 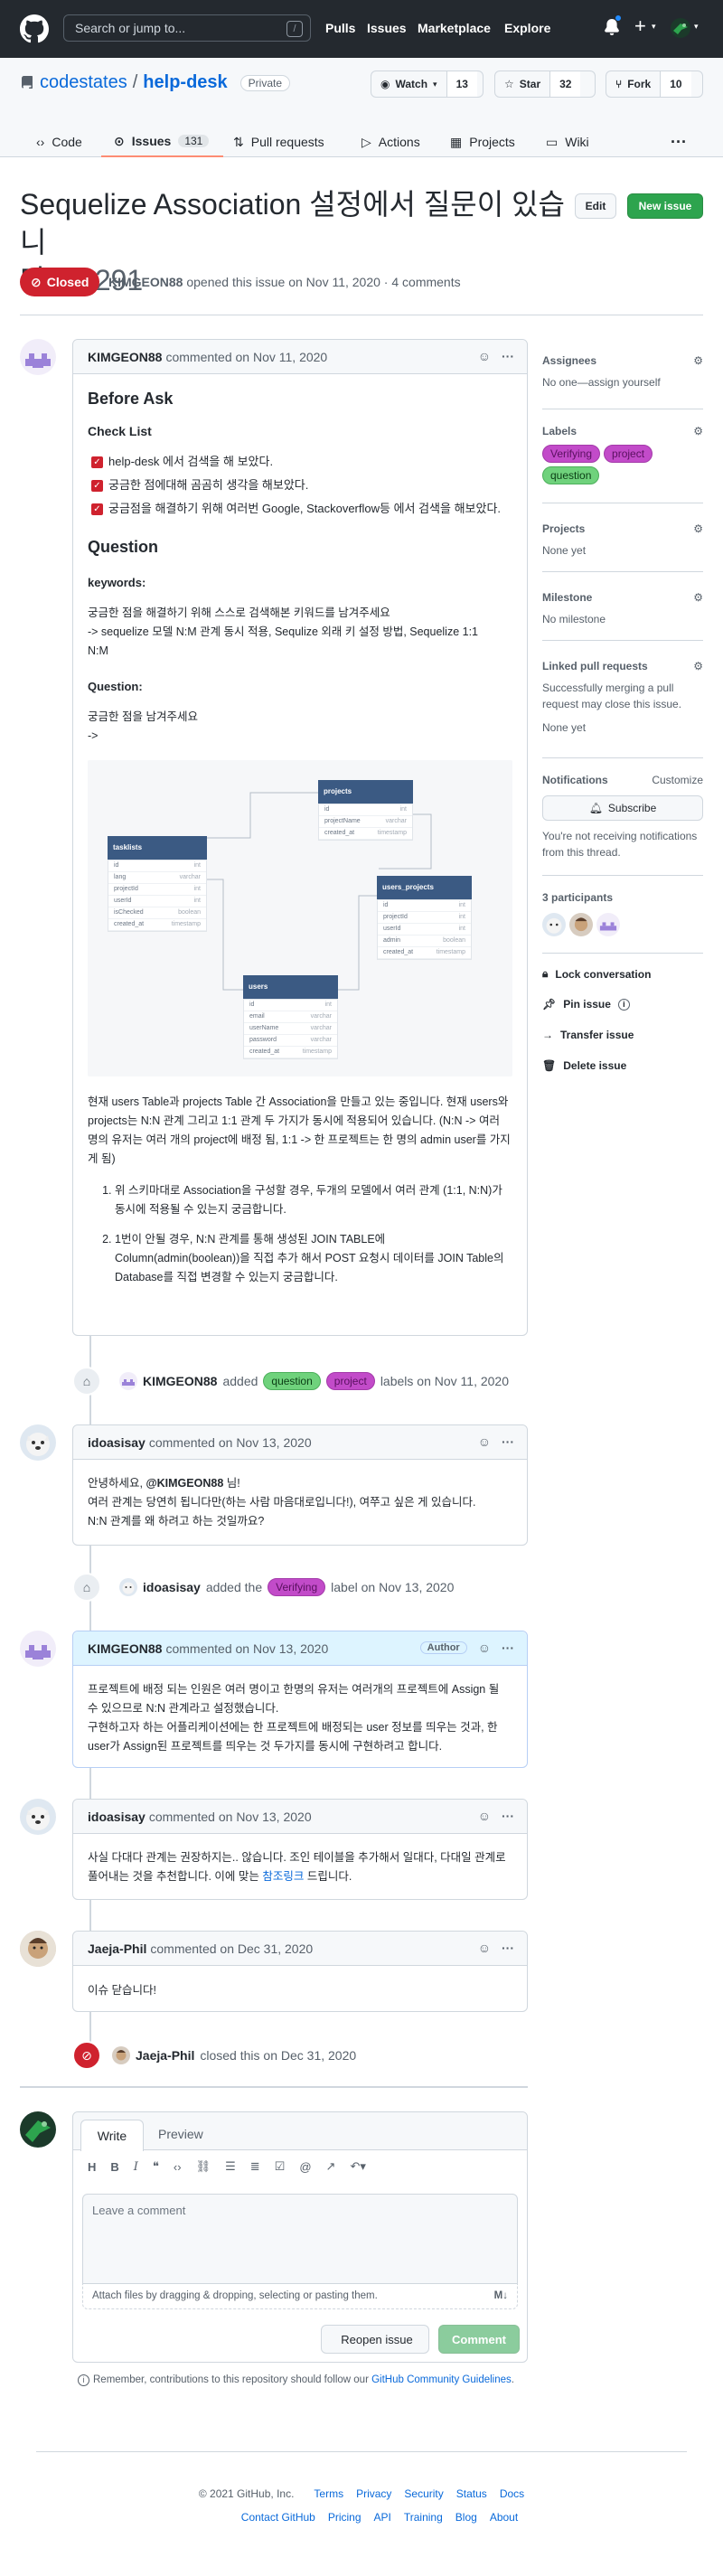 What do you see at coordinates (504, 2517) in the screenshot?
I see `footer-link-about: About` at bounding box center [504, 2517].